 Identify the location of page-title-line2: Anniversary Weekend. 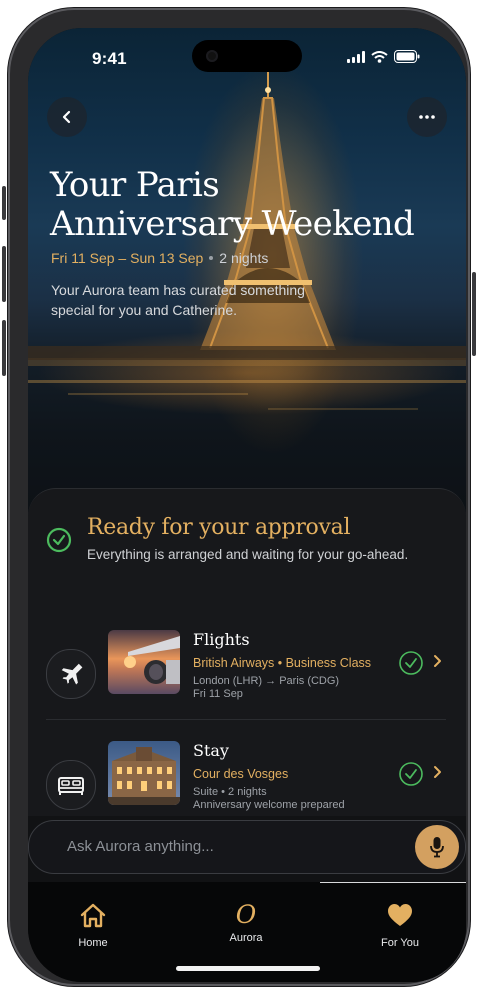
(232, 224).